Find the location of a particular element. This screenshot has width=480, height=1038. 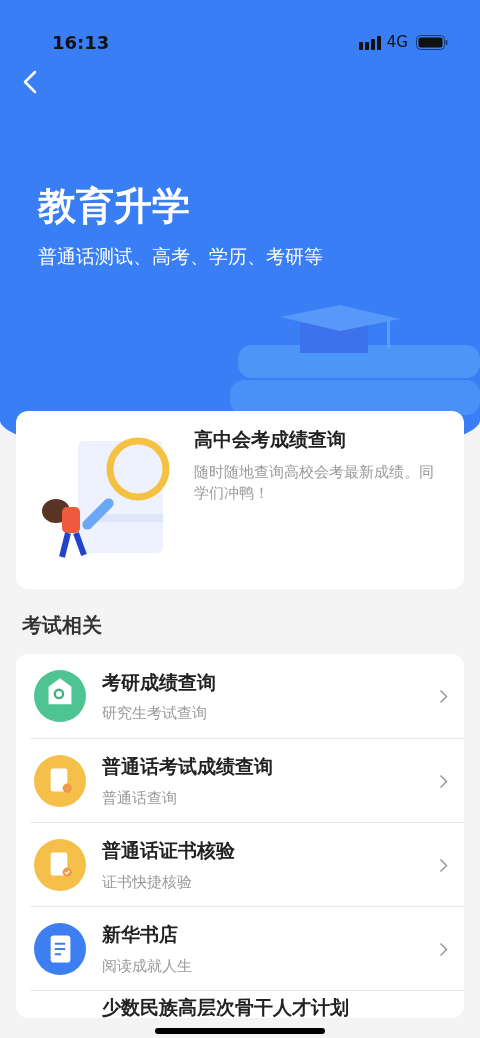

card-title: 高中会考成绩查询 is located at coordinates (320, 439).